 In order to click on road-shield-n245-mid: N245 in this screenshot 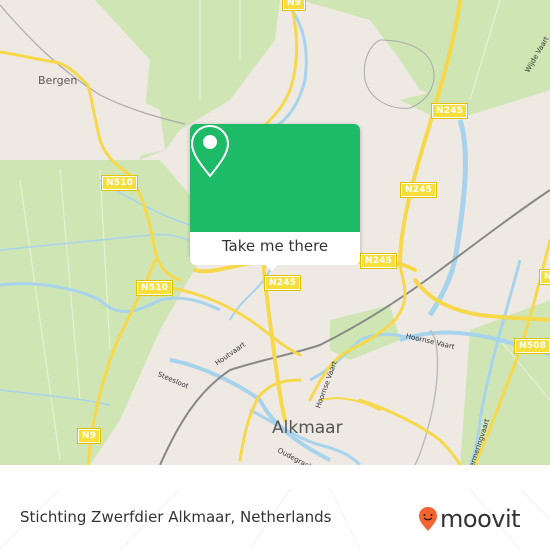, I will do `click(418, 190)`.